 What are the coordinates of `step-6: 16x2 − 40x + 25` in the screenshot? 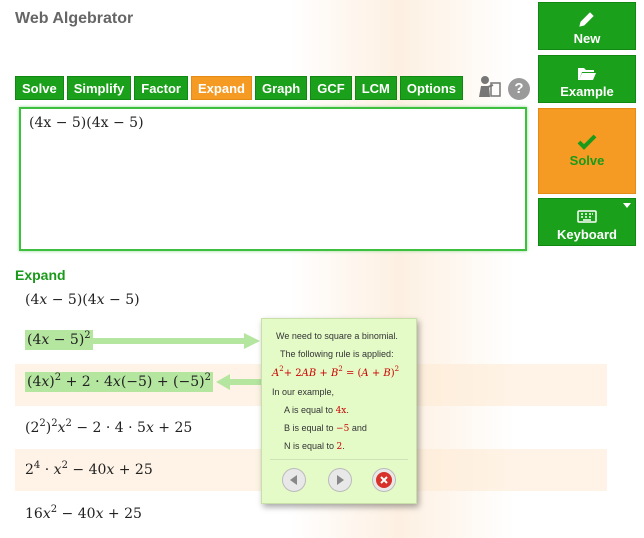 It's located at (83, 513).